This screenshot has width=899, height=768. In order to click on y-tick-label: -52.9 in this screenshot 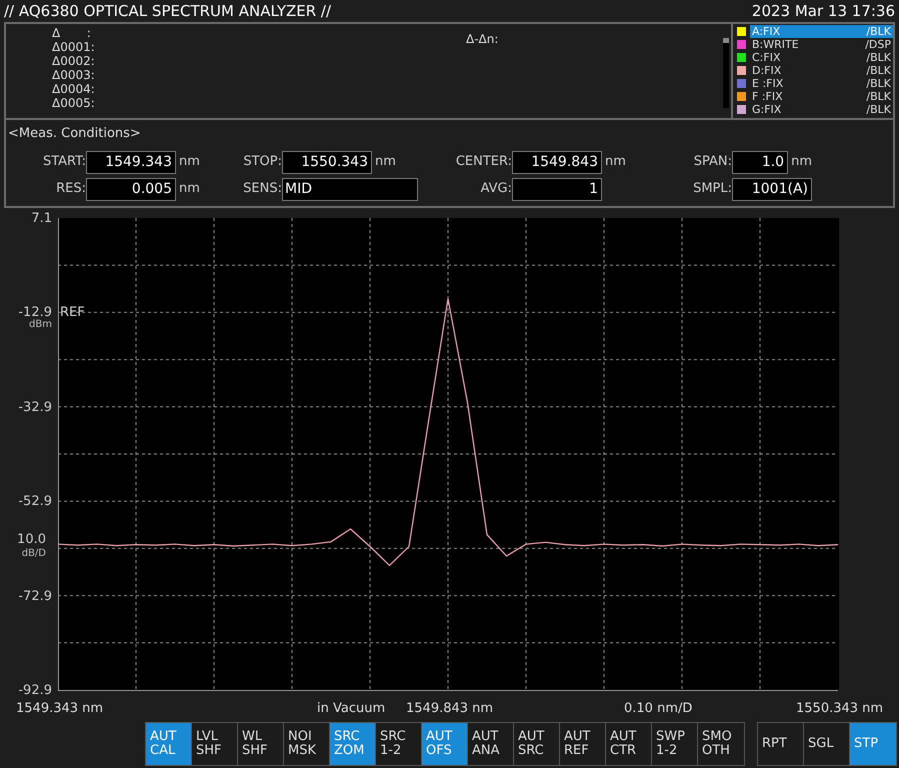, I will do `click(34, 502)`.